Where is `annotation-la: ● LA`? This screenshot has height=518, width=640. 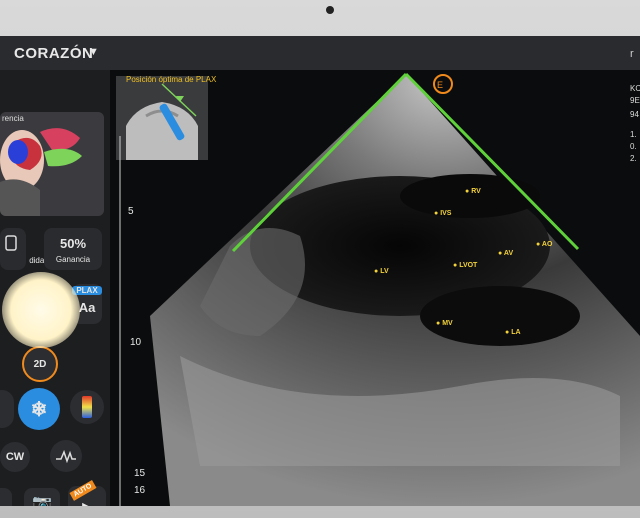
annotation-la: ● LA is located at coordinates (513, 332).